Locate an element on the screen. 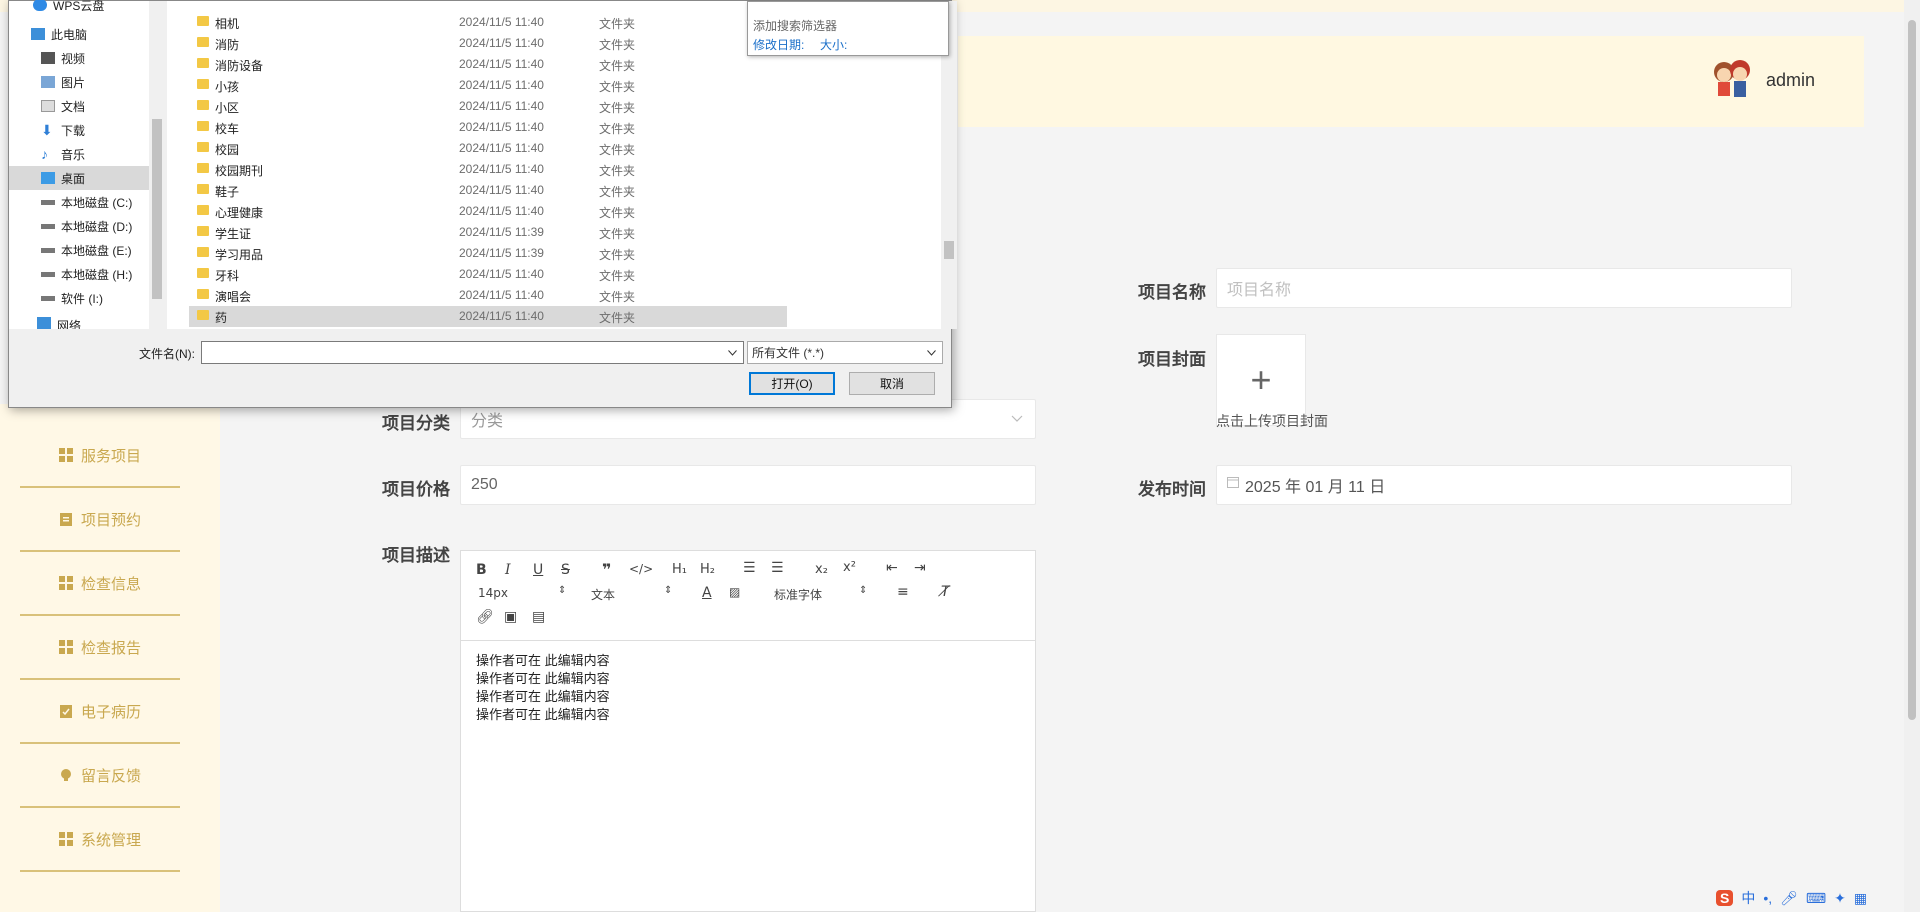 This screenshot has width=1920, height=912. punctuation-icon: •, is located at coordinates (1767, 898).